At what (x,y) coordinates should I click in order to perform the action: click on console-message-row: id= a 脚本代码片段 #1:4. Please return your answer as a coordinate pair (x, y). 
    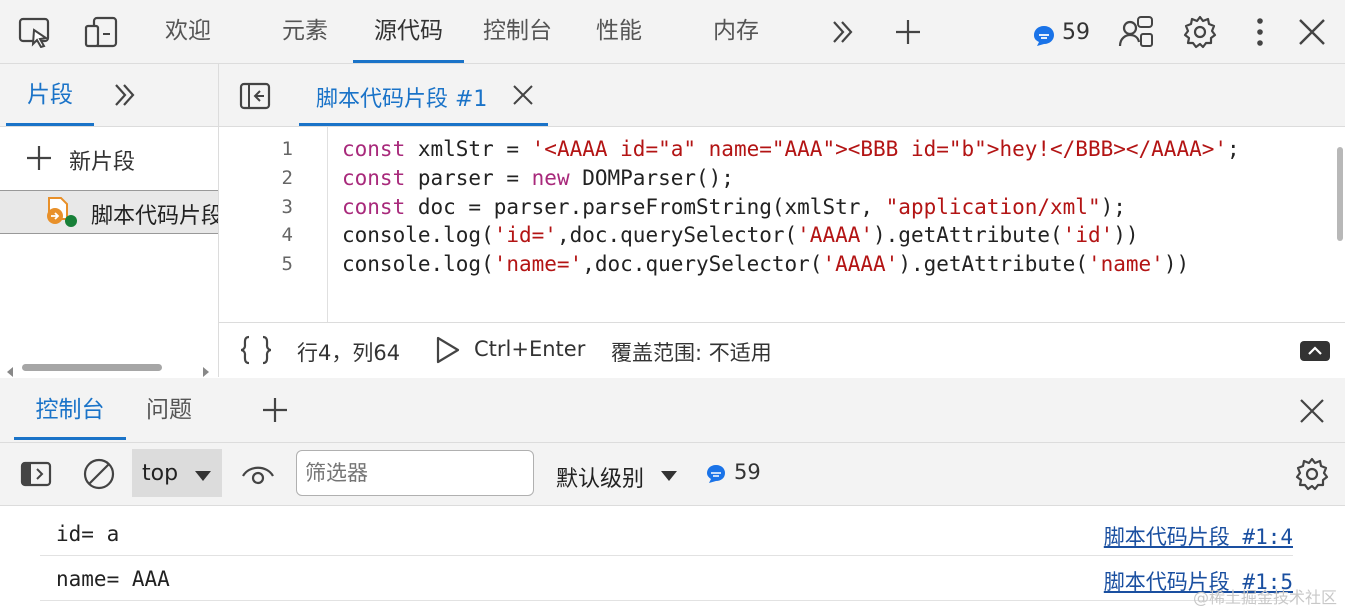
    Looking at the image, I should click on (672, 534).